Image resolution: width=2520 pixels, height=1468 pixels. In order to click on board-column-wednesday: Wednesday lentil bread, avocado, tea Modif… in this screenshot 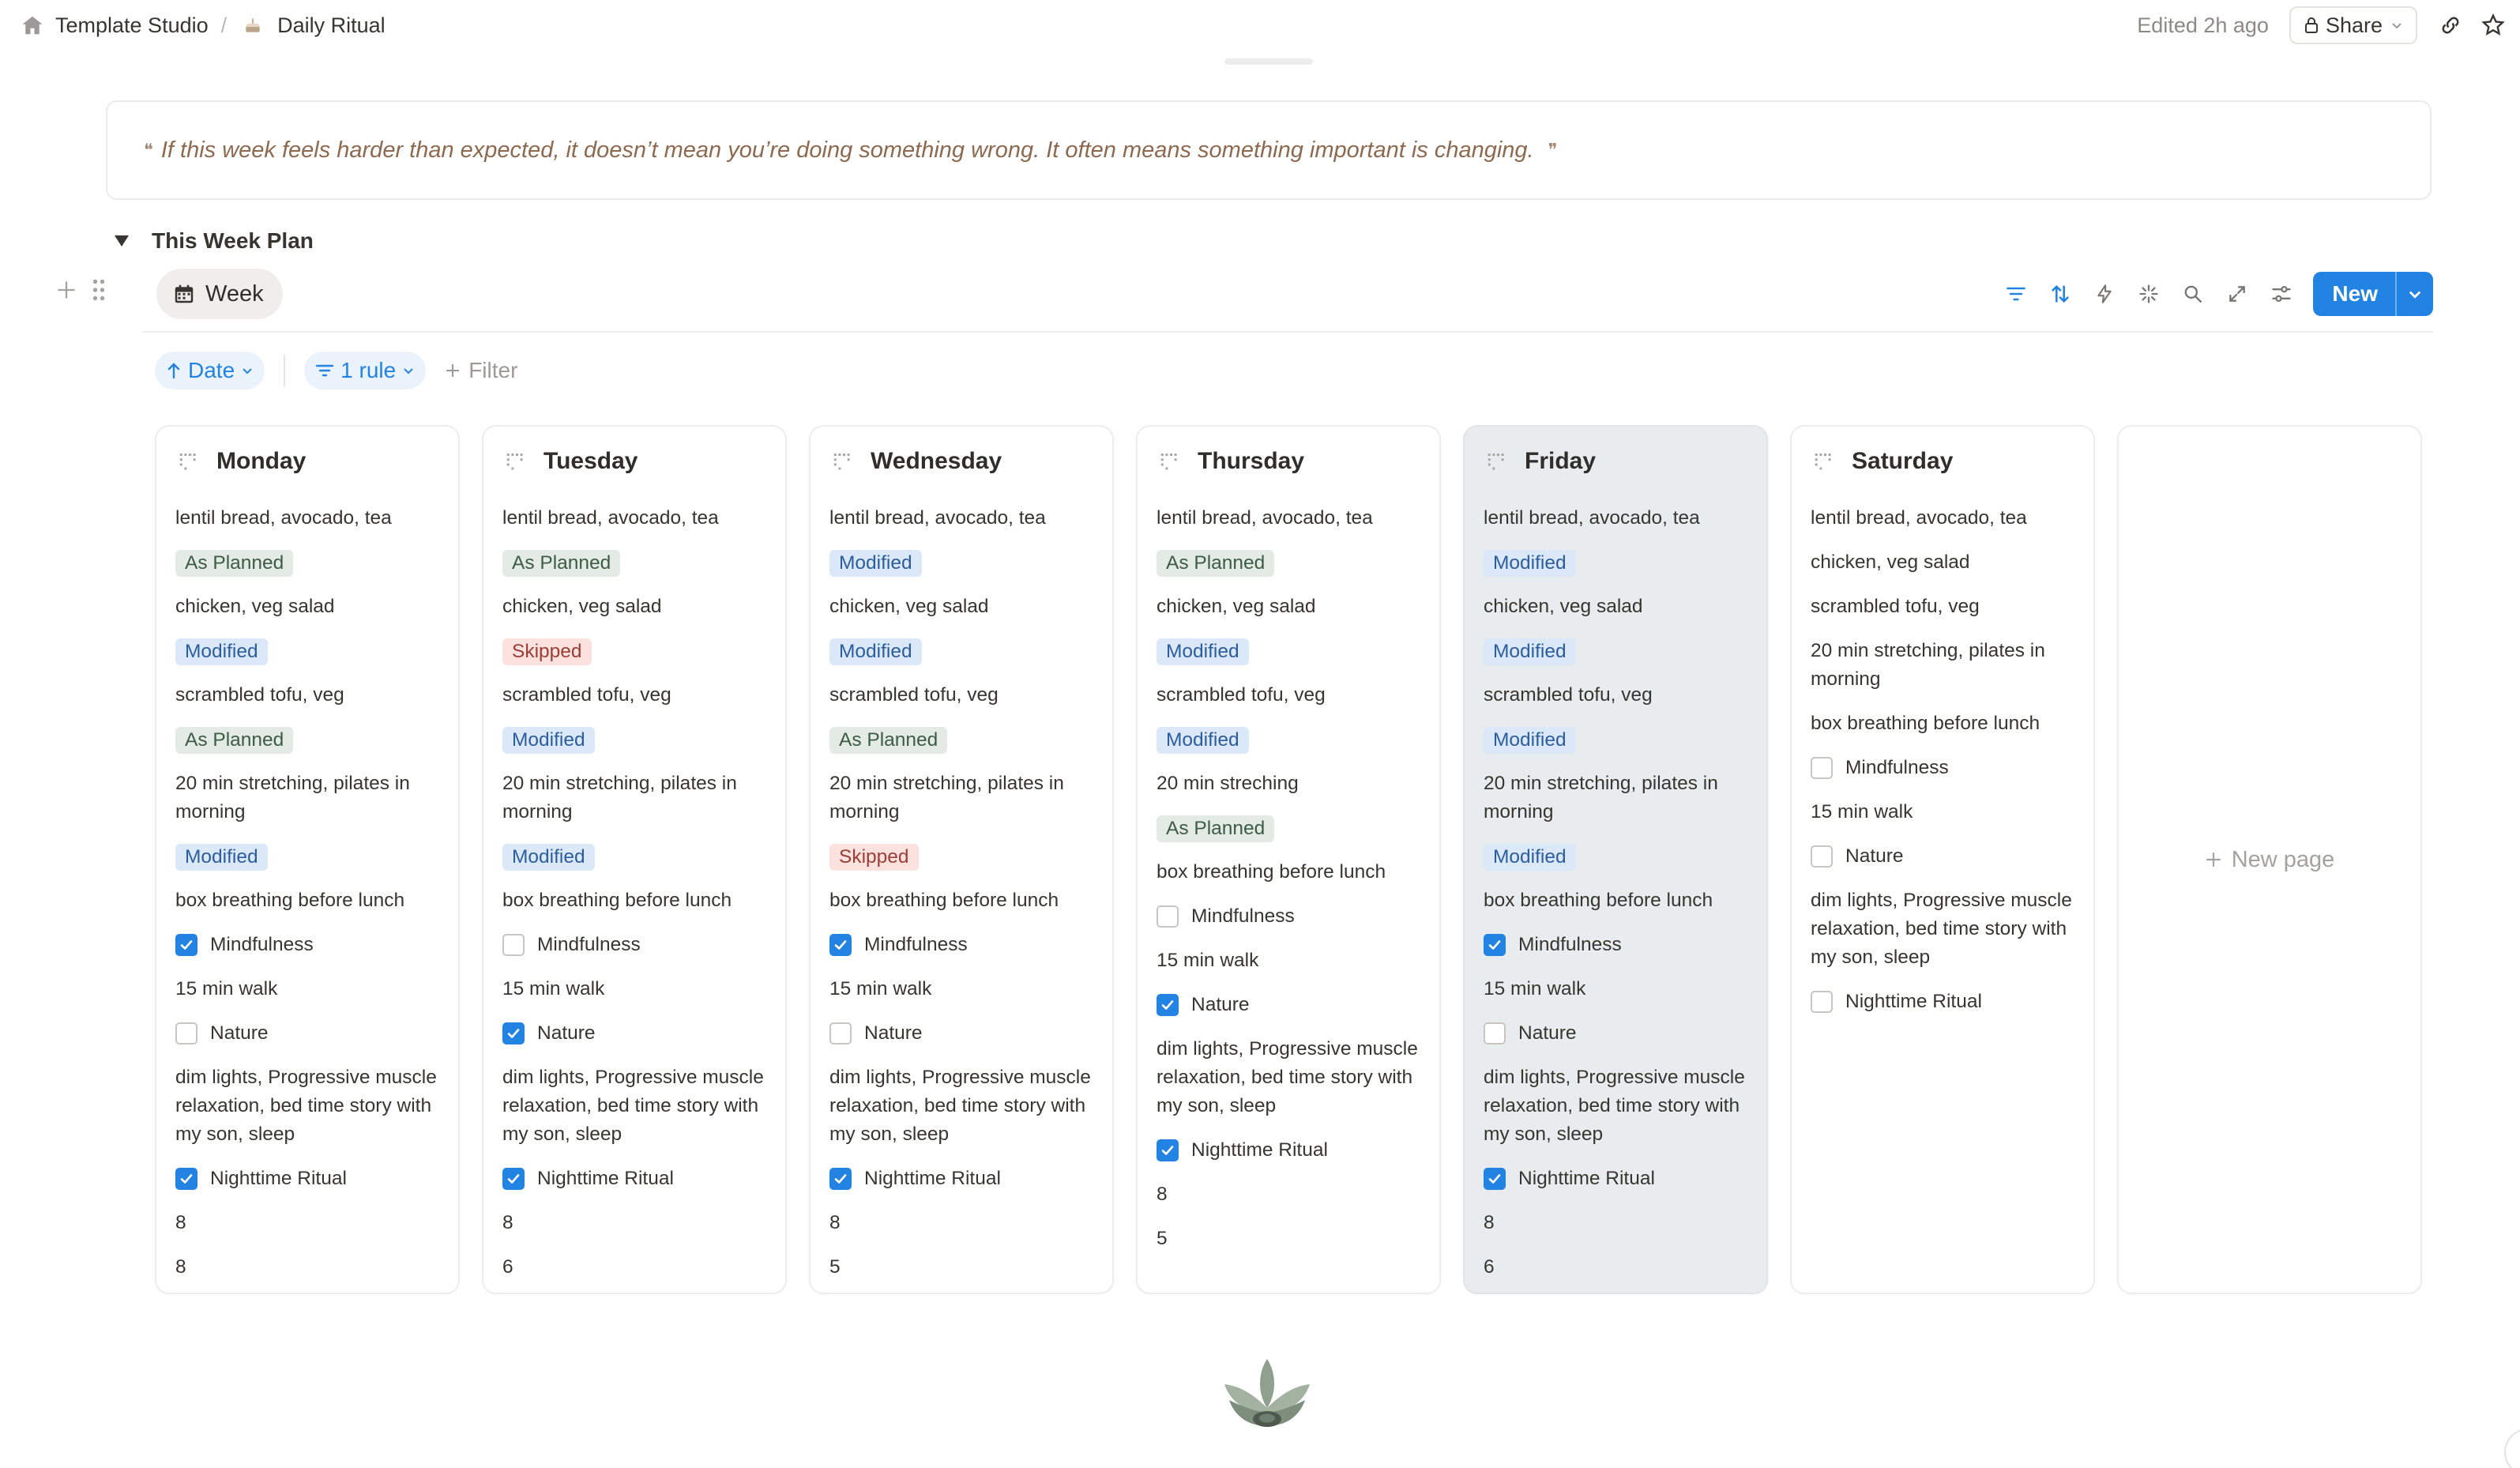, I will do `click(962, 860)`.